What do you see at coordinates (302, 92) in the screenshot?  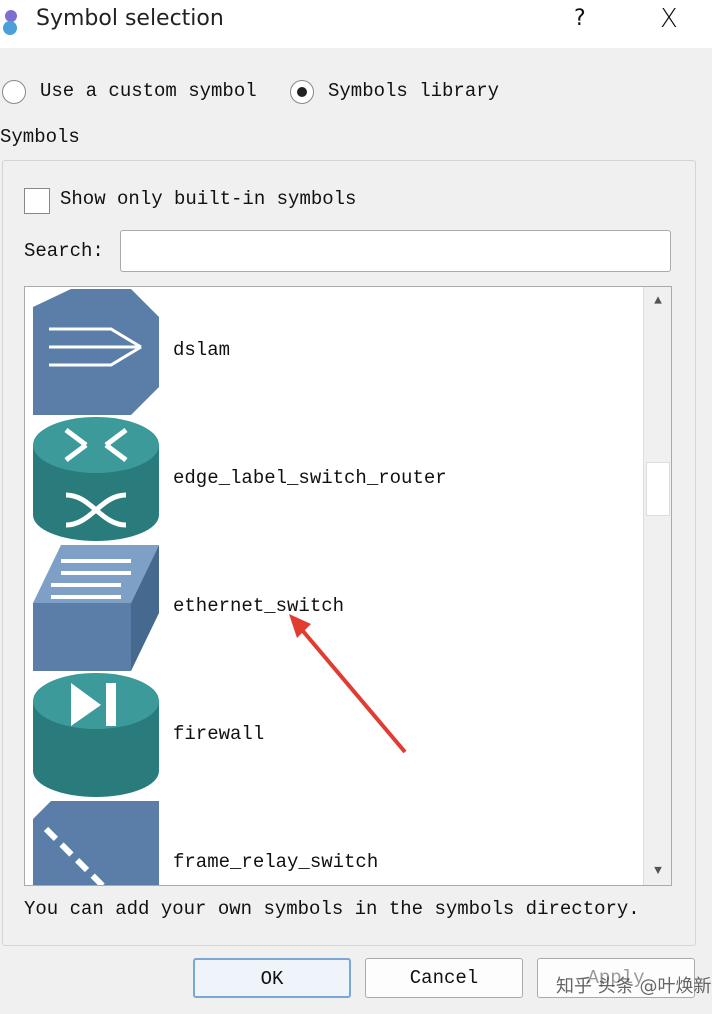 I see `symbols-library-radio` at bounding box center [302, 92].